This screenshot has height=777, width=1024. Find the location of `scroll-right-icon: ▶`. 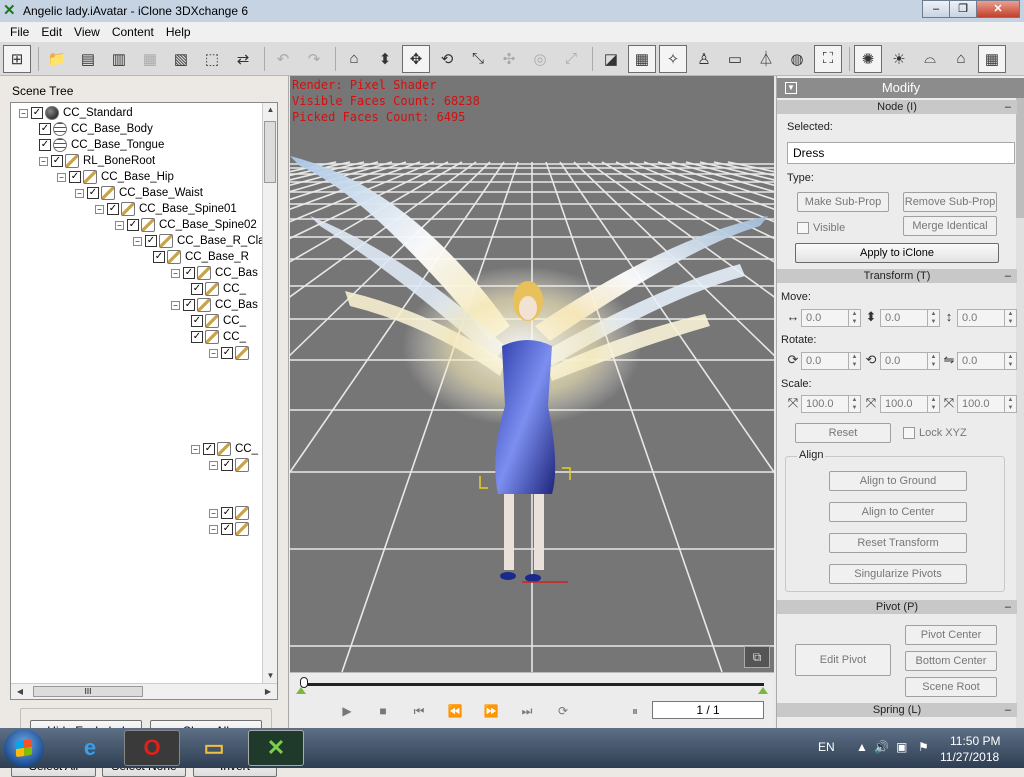

scroll-right-icon: ▶ is located at coordinates (268, 691).